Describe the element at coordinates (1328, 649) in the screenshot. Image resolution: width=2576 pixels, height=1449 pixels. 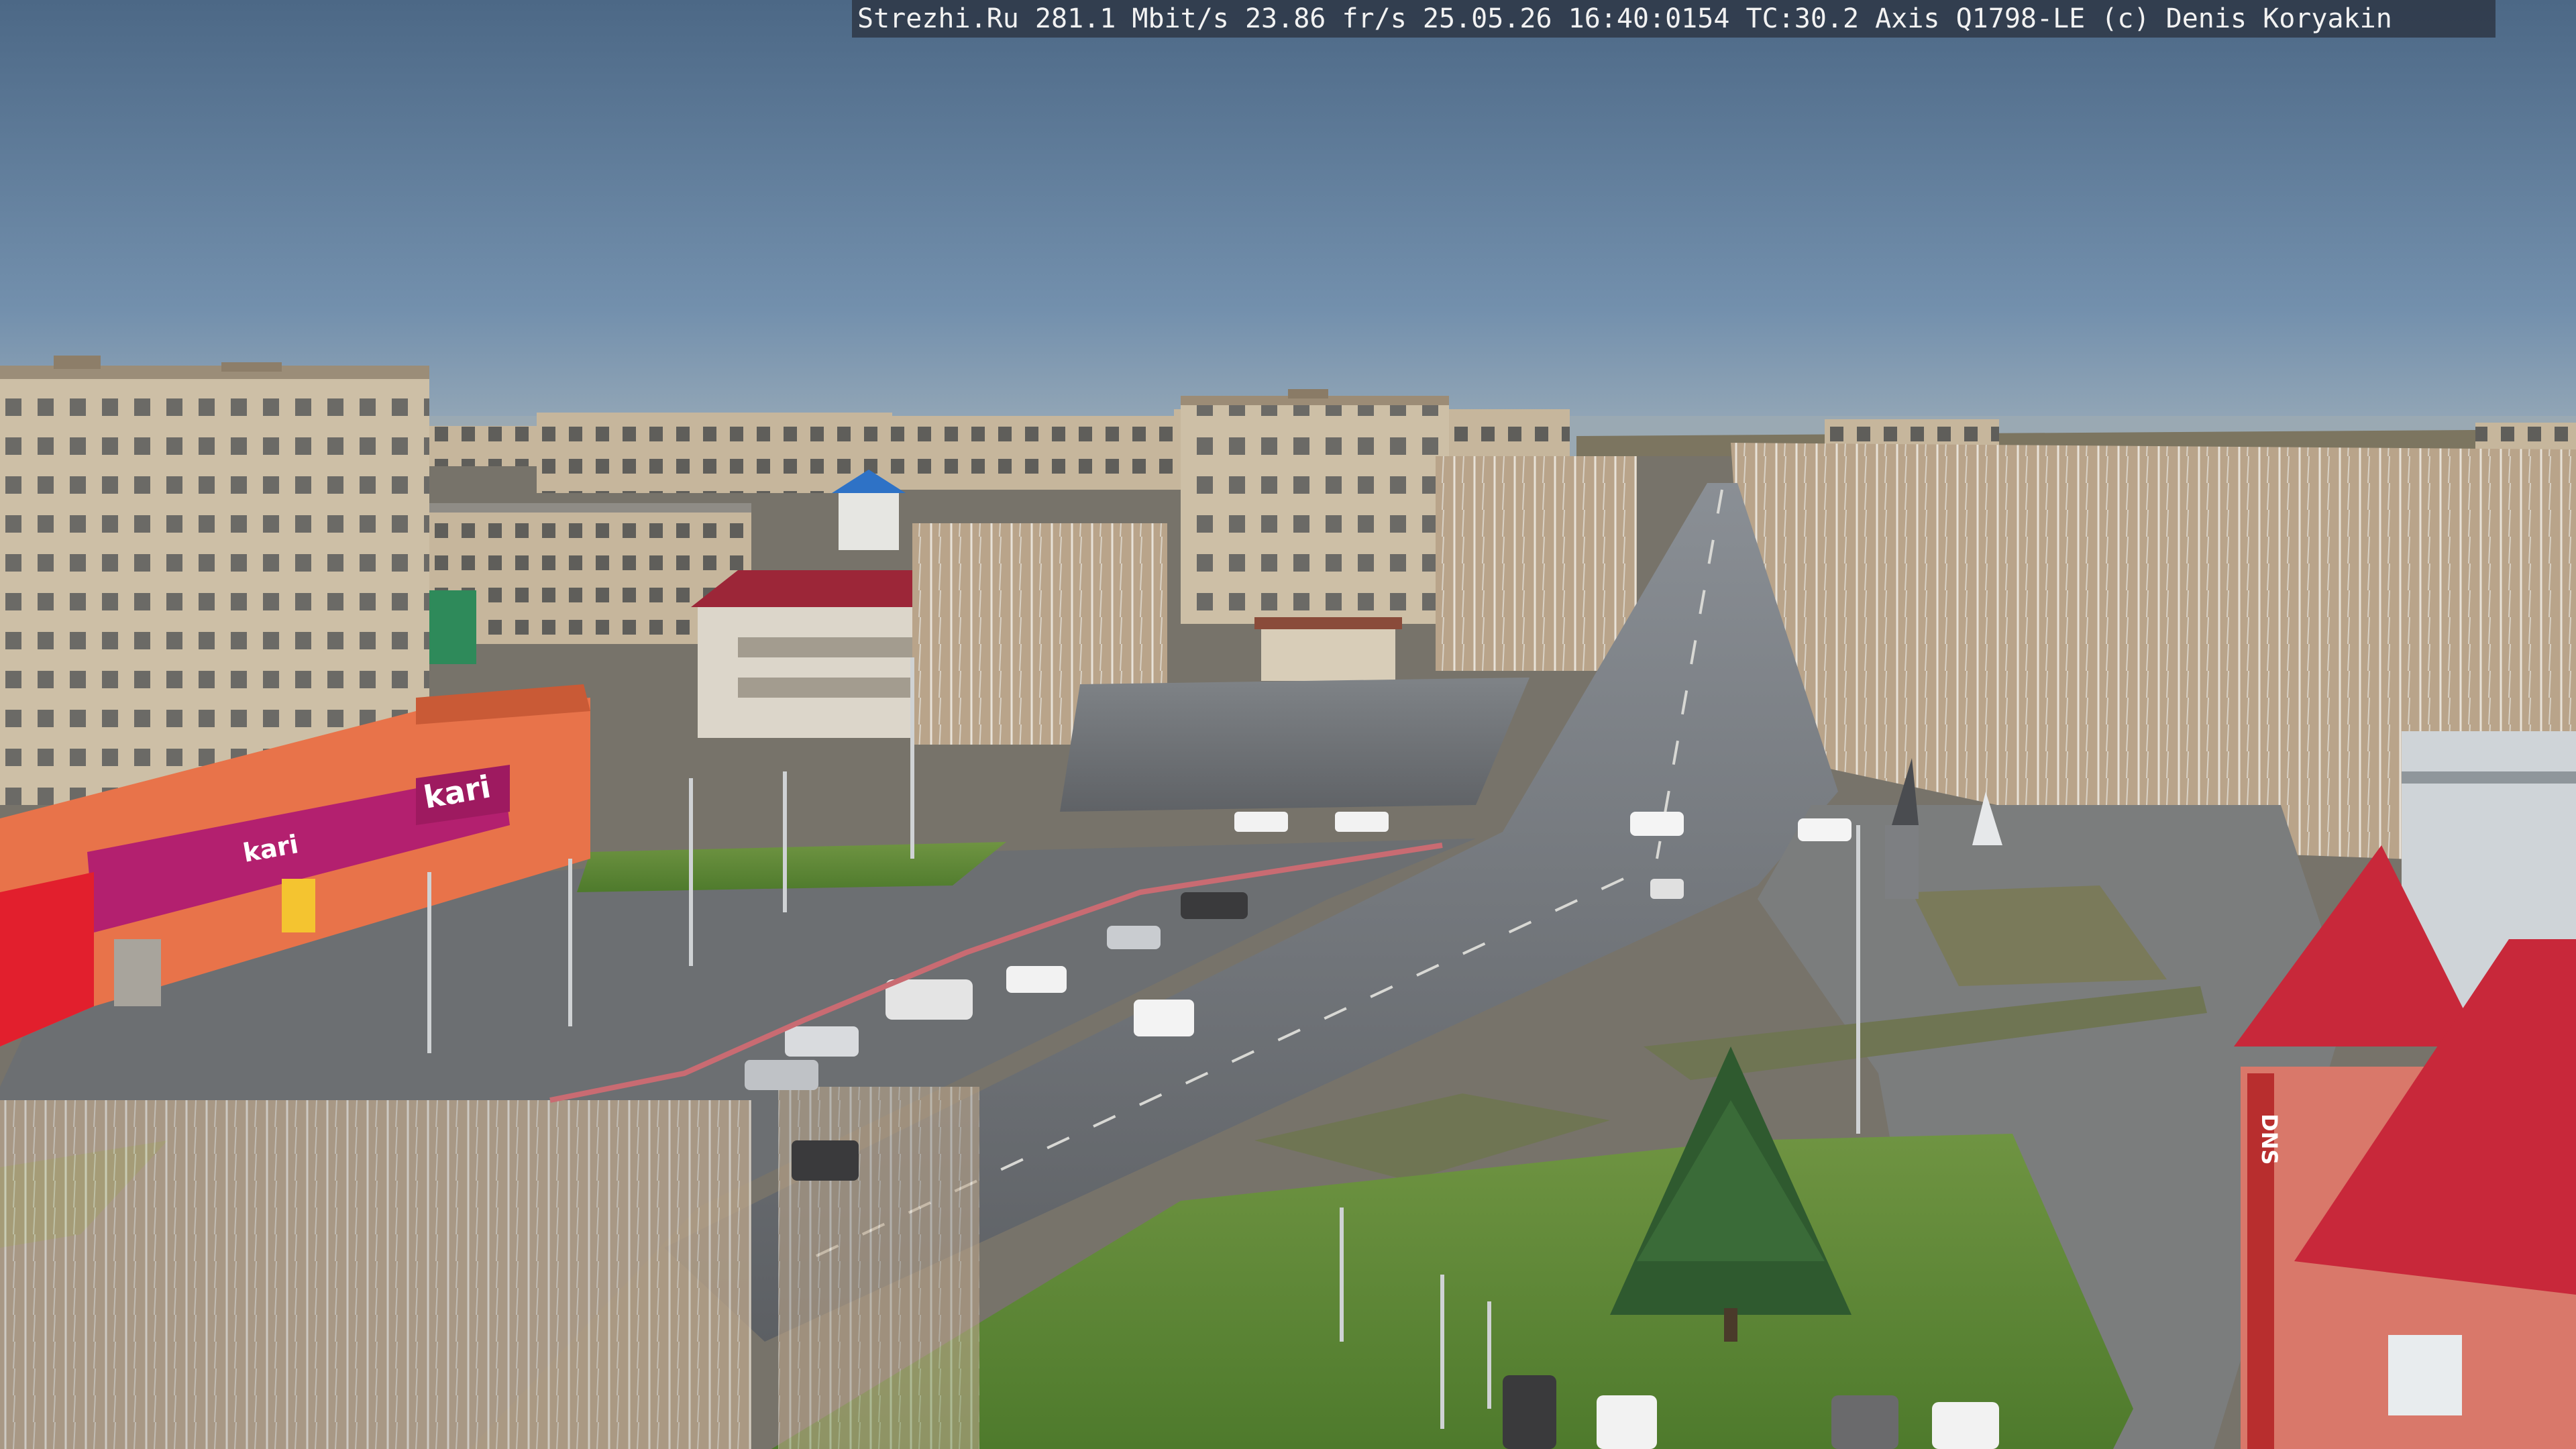
I see `plaza-pavilion` at that location.